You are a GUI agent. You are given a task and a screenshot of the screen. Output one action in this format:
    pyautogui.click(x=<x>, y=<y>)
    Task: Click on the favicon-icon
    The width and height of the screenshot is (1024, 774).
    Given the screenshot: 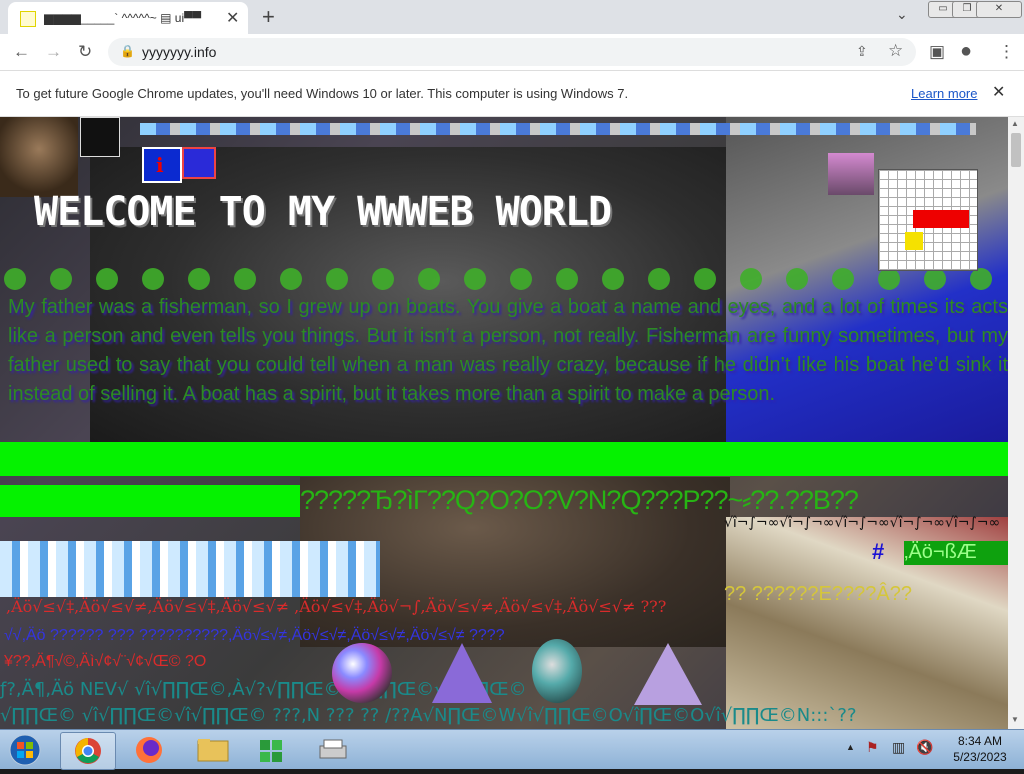 What is the action you would take?
    pyautogui.click(x=28, y=19)
    